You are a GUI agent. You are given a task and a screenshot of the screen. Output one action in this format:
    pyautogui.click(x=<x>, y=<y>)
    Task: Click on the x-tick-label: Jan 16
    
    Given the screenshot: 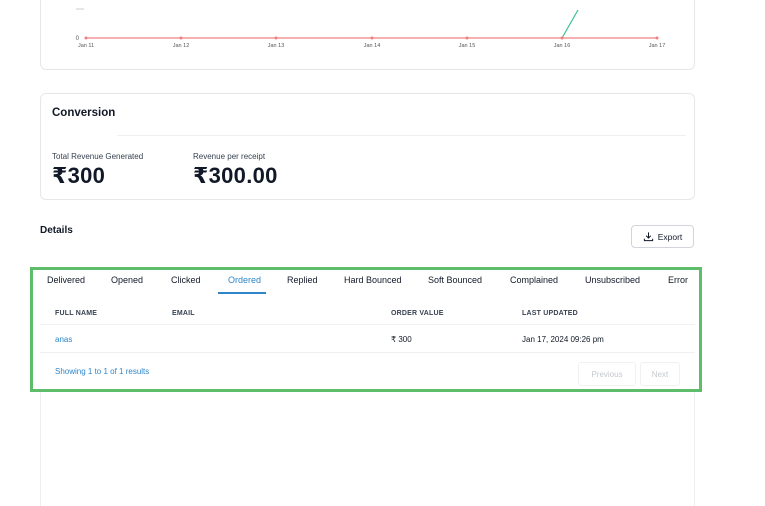 What is the action you would take?
    pyautogui.click(x=562, y=46)
    